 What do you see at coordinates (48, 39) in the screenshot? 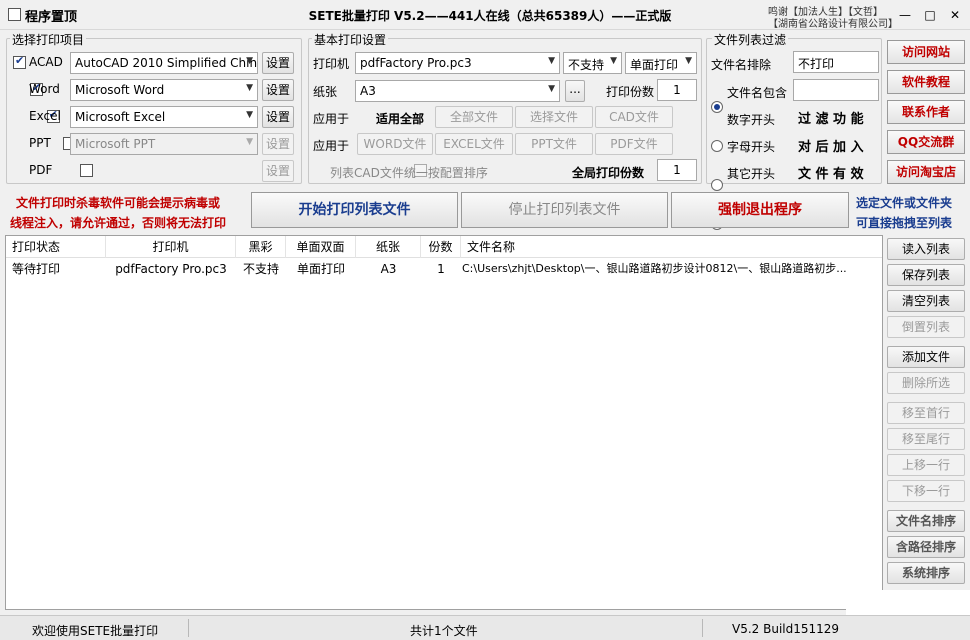
I see `print-items-title: 选择打印项目` at bounding box center [48, 39].